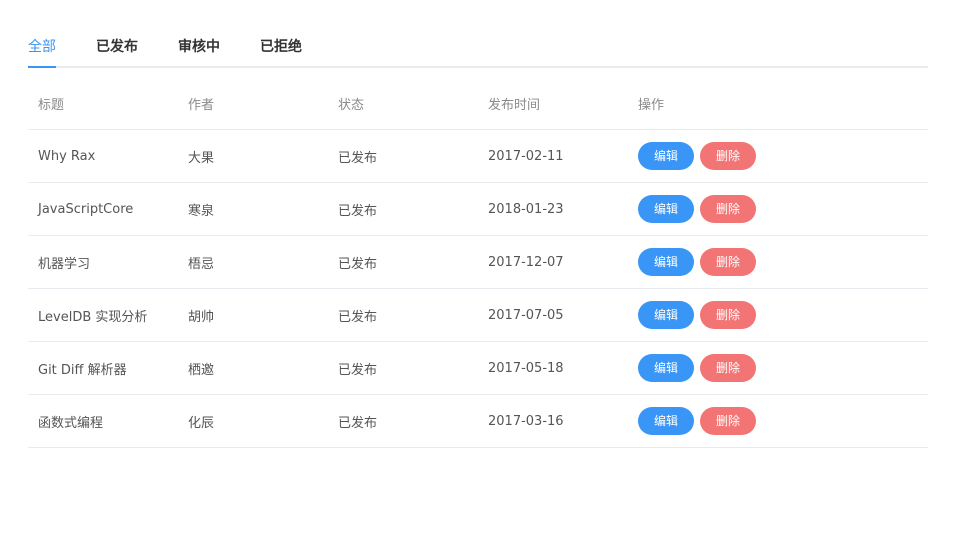 The width and height of the screenshot is (956, 556). I want to click on row-date: 2017-02-11, so click(526, 156).